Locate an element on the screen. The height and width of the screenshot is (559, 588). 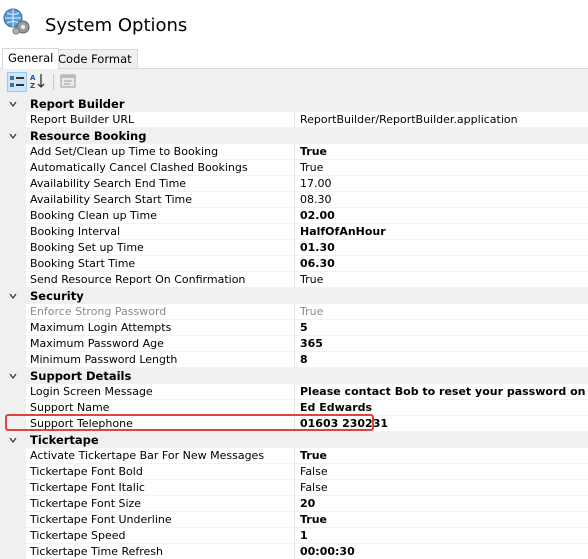
property-value: 01.30 is located at coordinates (442, 248).